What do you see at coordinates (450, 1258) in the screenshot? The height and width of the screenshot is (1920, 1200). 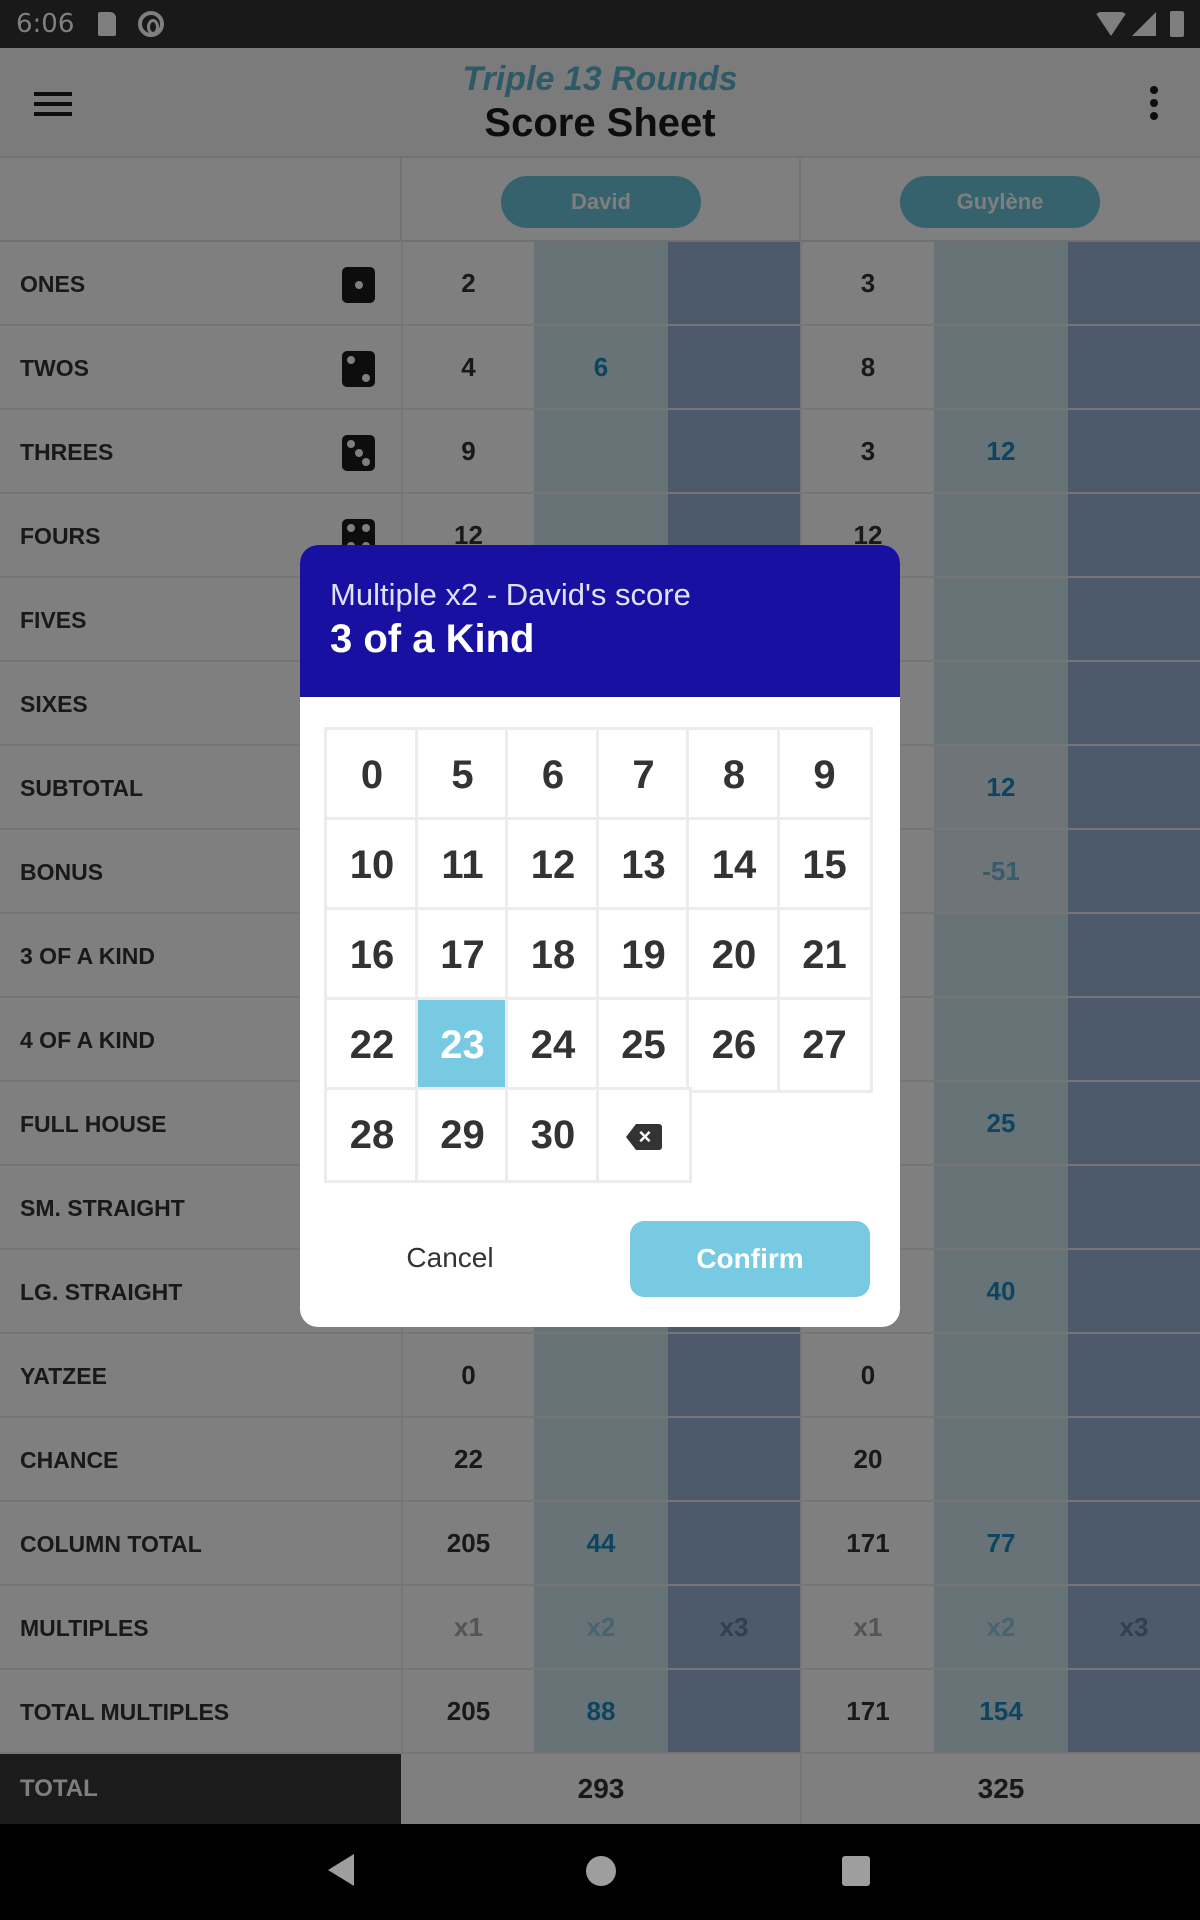 I see `cancel-button: Cancel` at bounding box center [450, 1258].